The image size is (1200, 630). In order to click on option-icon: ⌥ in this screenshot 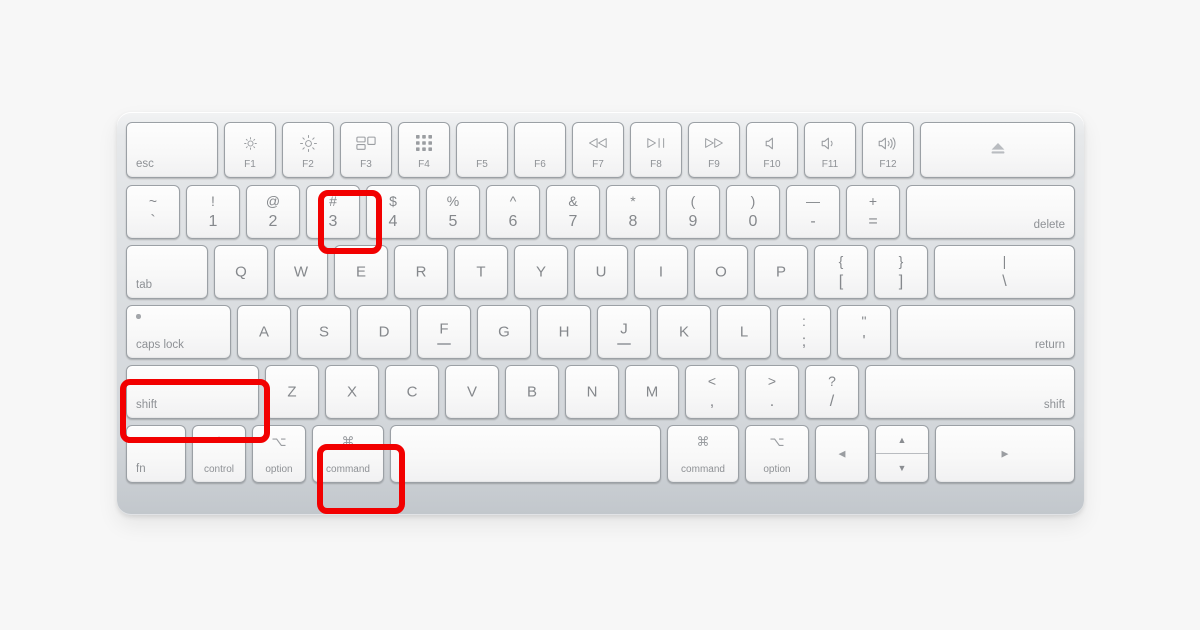, I will do `click(777, 441)`.